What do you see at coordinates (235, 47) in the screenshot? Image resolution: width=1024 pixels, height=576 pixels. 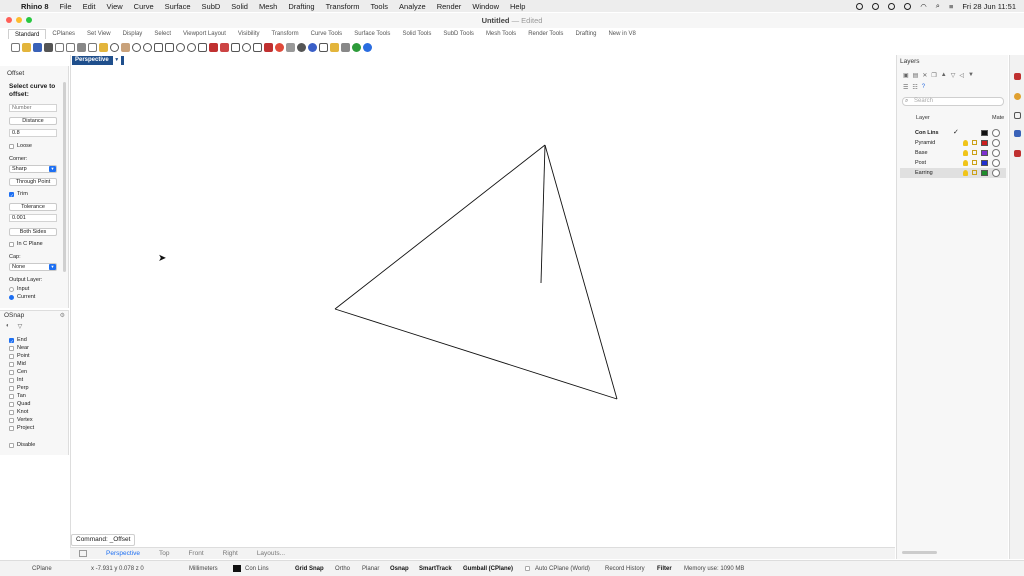 I see `grid-icon` at bounding box center [235, 47].